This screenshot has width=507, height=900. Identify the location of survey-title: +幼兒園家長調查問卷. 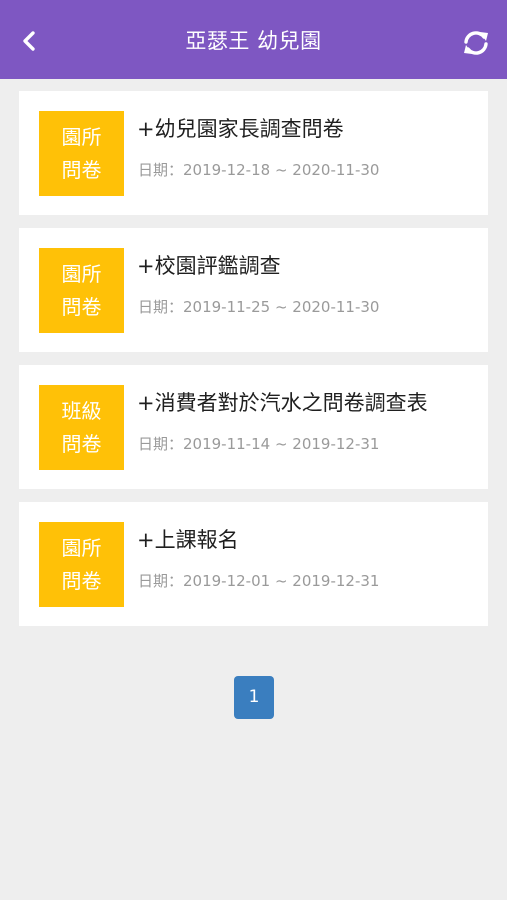
(240, 129).